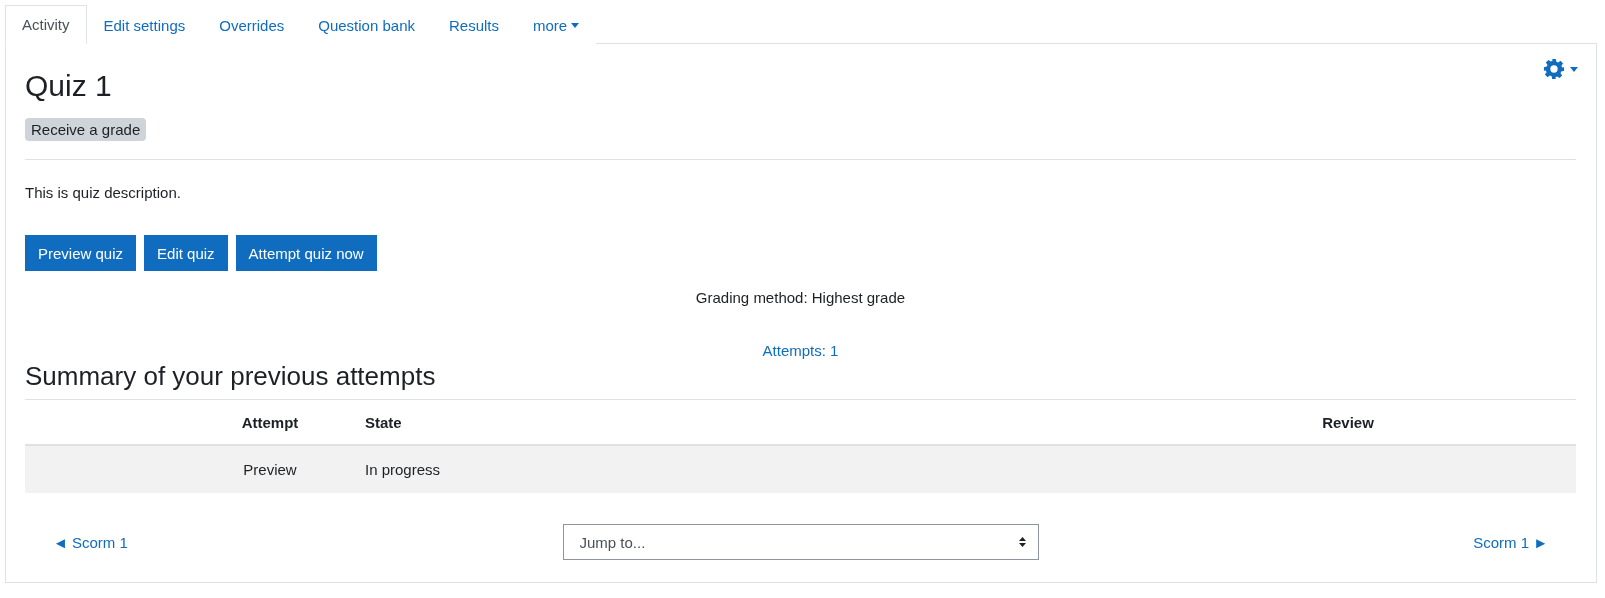 The height and width of the screenshot is (598, 1605). I want to click on action-button: Edit quiz, so click(186, 253).